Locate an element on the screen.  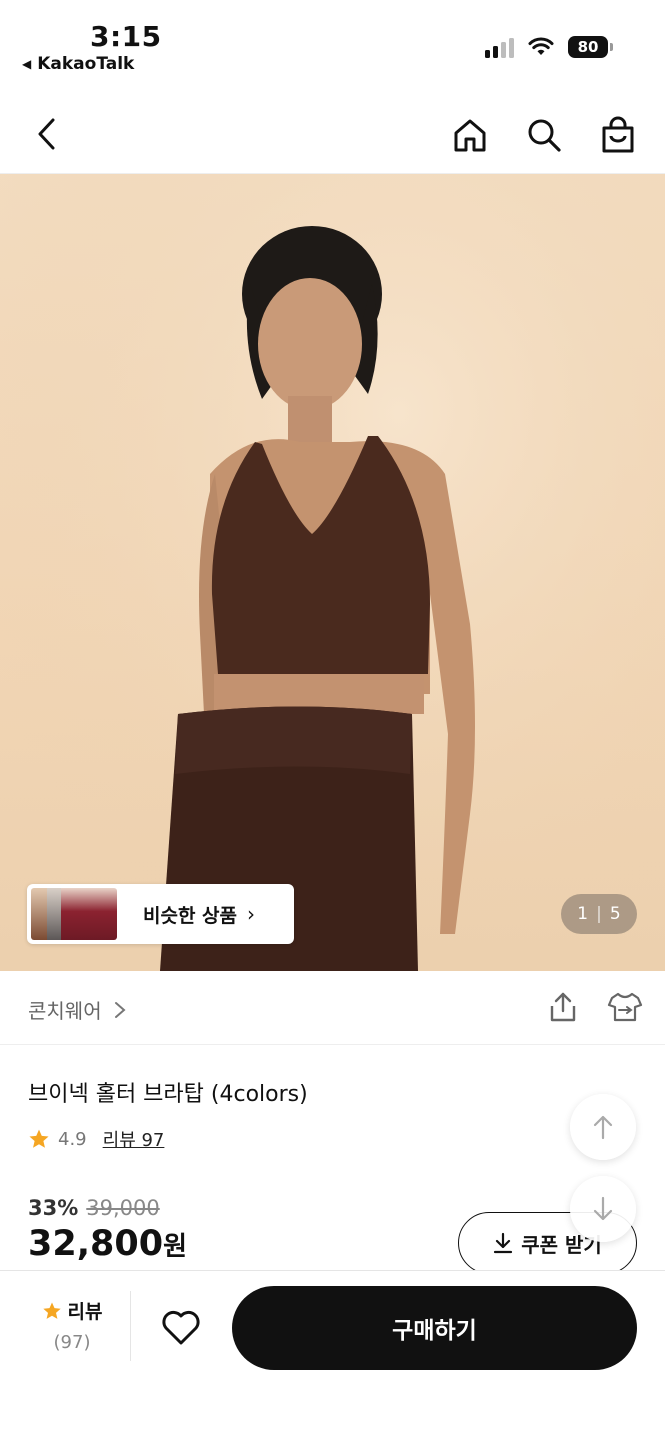
arrow-down-icon is located at coordinates (603, 1208).